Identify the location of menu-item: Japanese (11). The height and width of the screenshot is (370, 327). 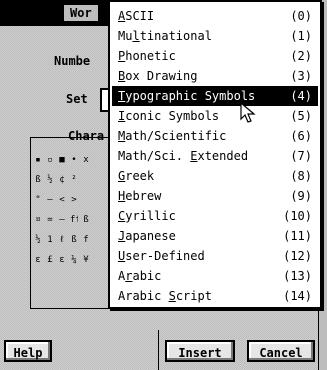
(215, 236).